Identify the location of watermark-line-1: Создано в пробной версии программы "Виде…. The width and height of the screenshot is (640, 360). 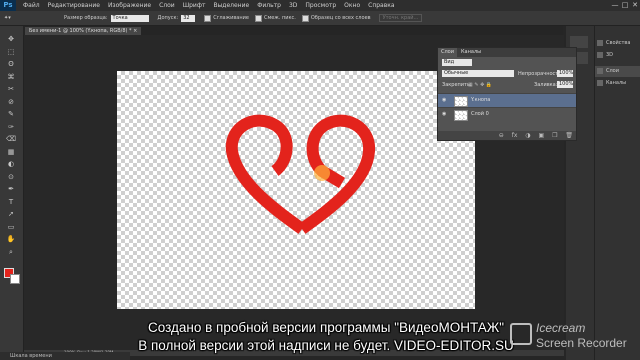
(326, 327).